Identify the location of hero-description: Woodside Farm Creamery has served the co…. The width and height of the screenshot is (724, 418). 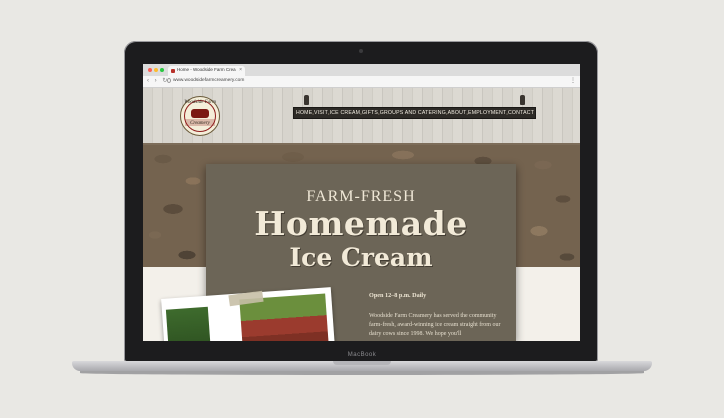
(435, 325).